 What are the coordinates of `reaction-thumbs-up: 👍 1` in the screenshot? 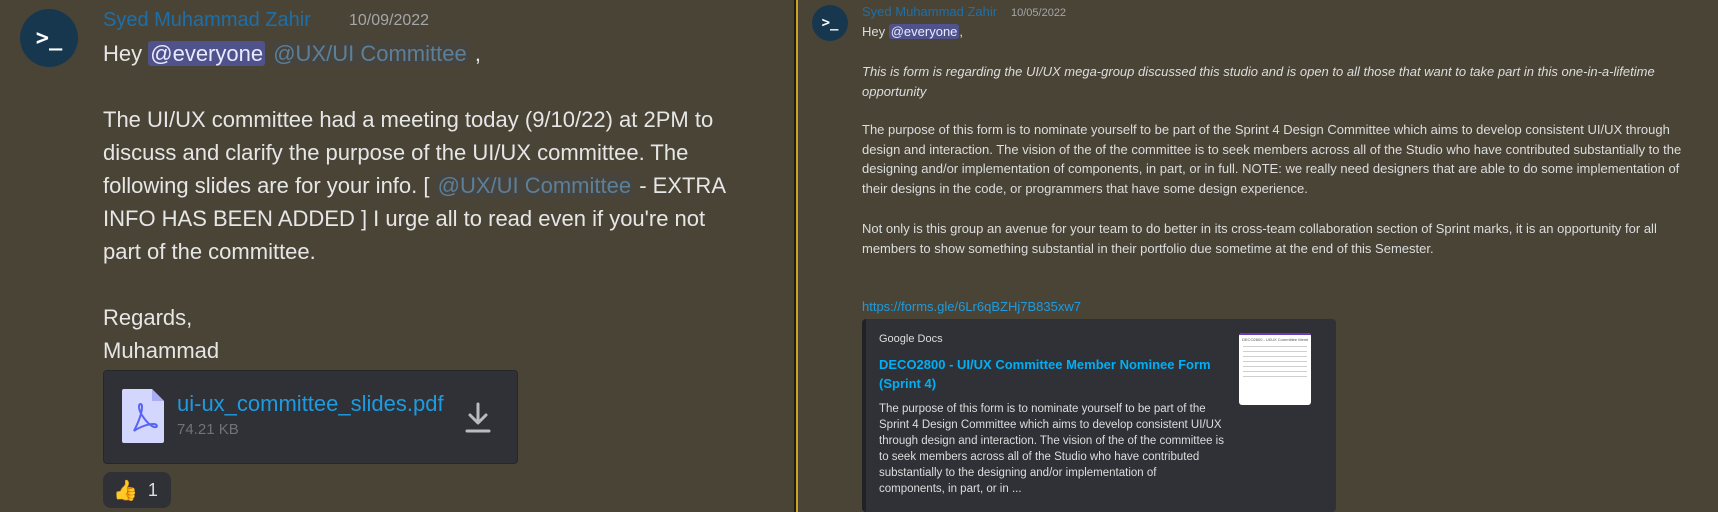 It's located at (137, 490).